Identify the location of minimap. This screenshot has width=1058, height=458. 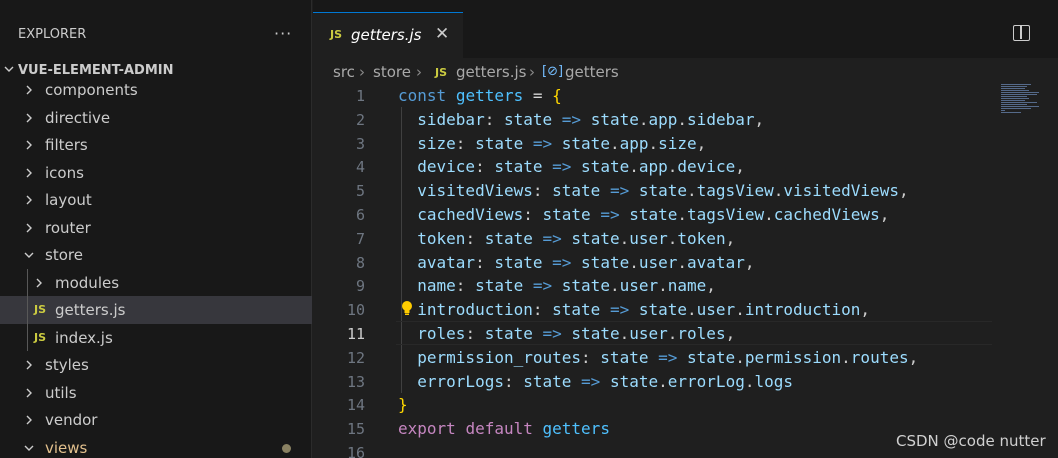
(1021, 99).